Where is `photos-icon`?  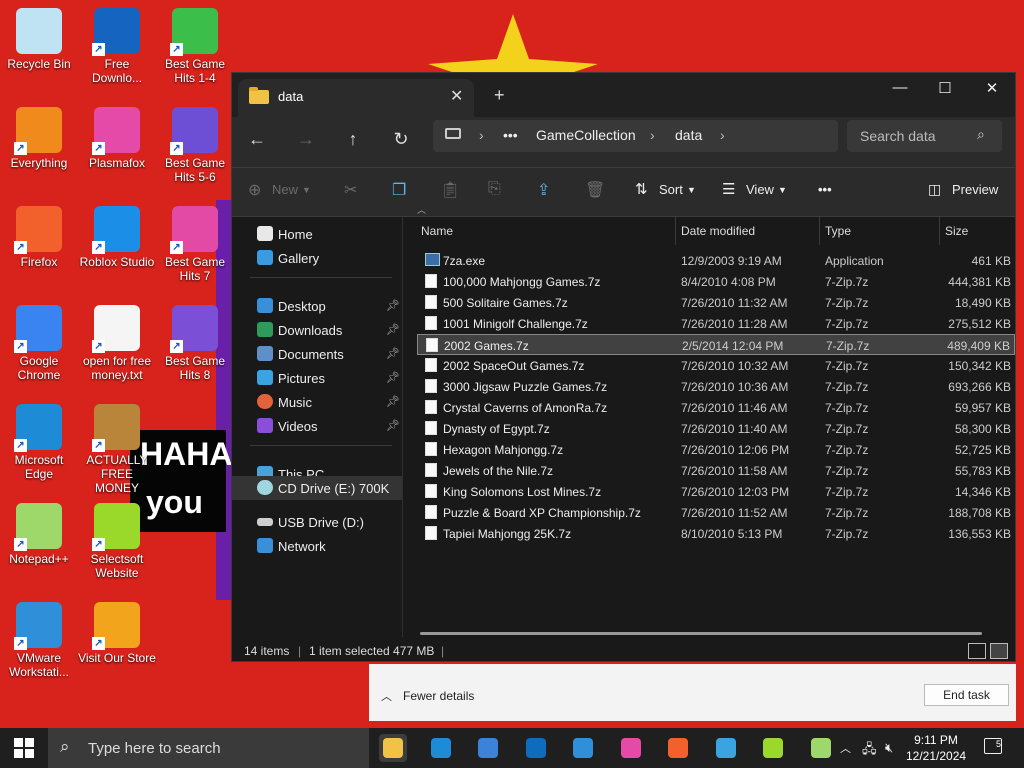 photos-icon is located at coordinates (726, 748).